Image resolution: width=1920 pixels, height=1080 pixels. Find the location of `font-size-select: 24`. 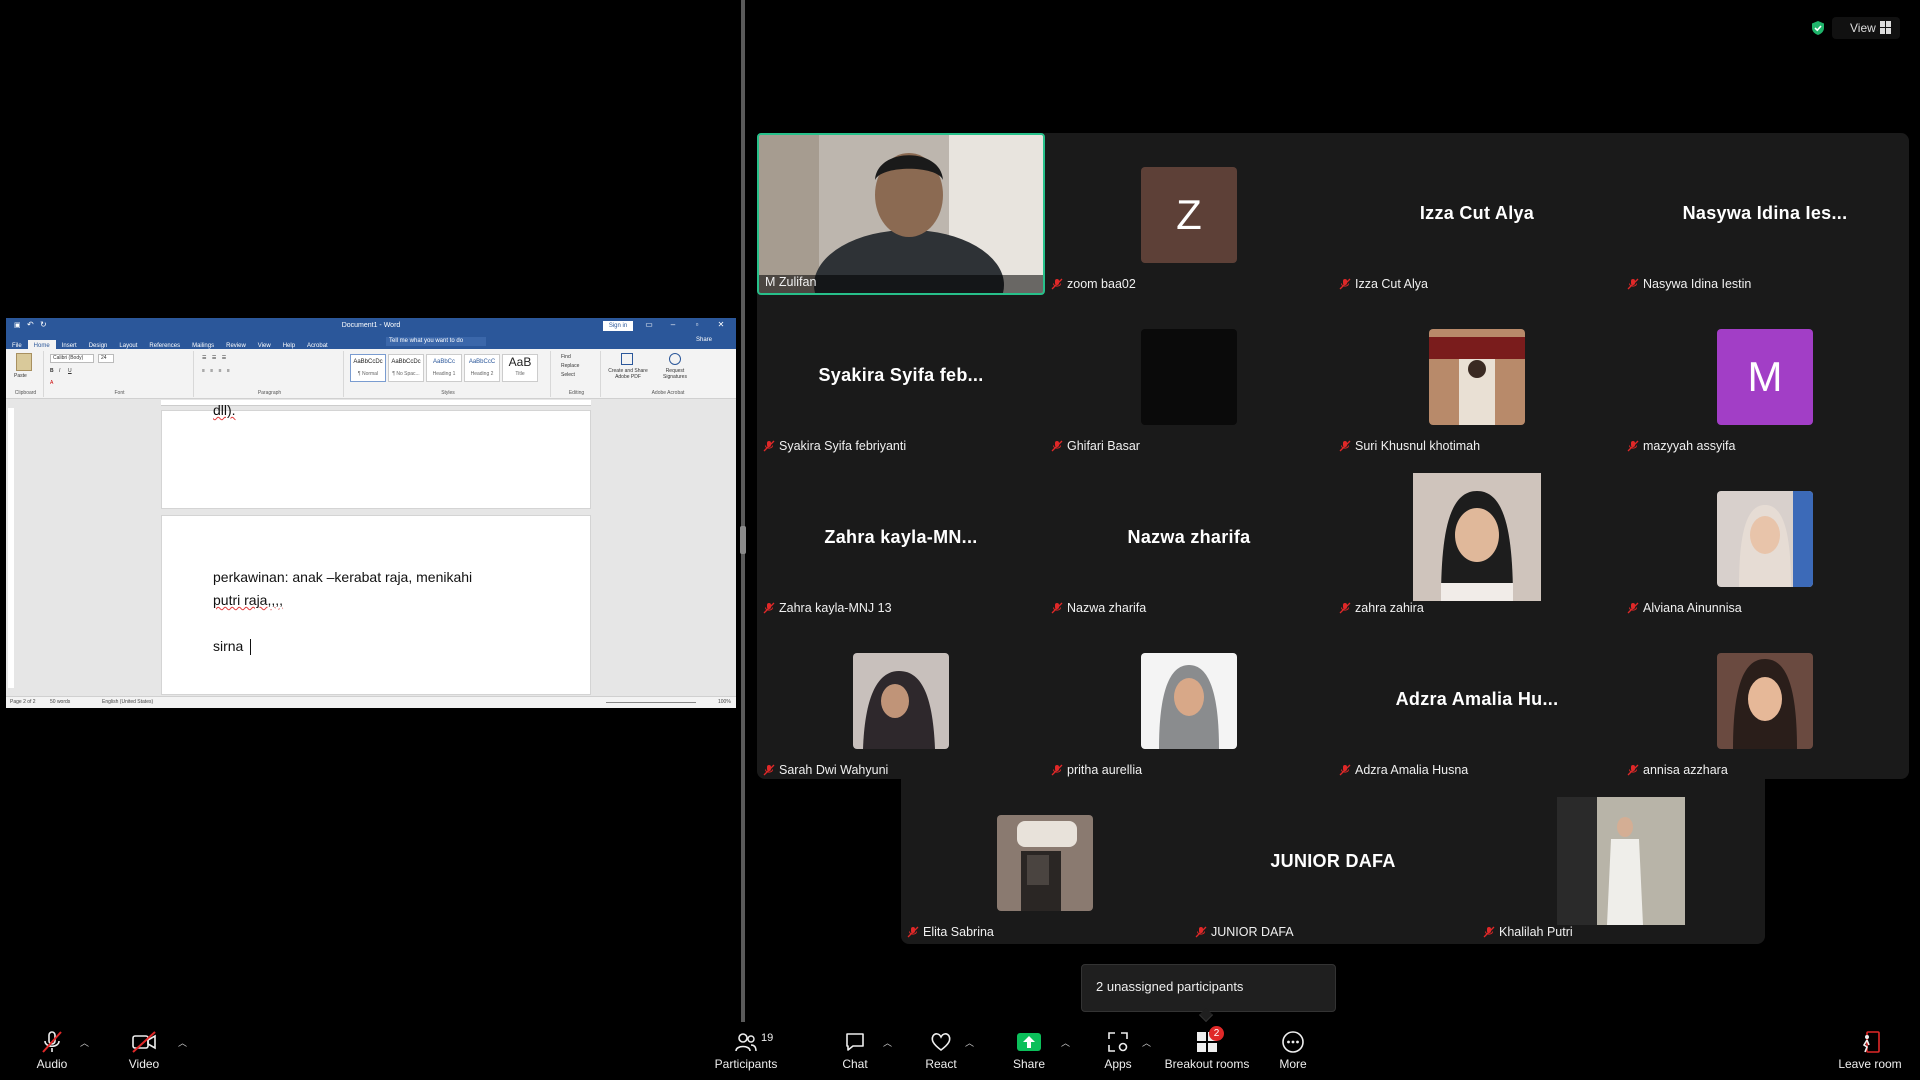

font-size-select: 24 is located at coordinates (106, 358).